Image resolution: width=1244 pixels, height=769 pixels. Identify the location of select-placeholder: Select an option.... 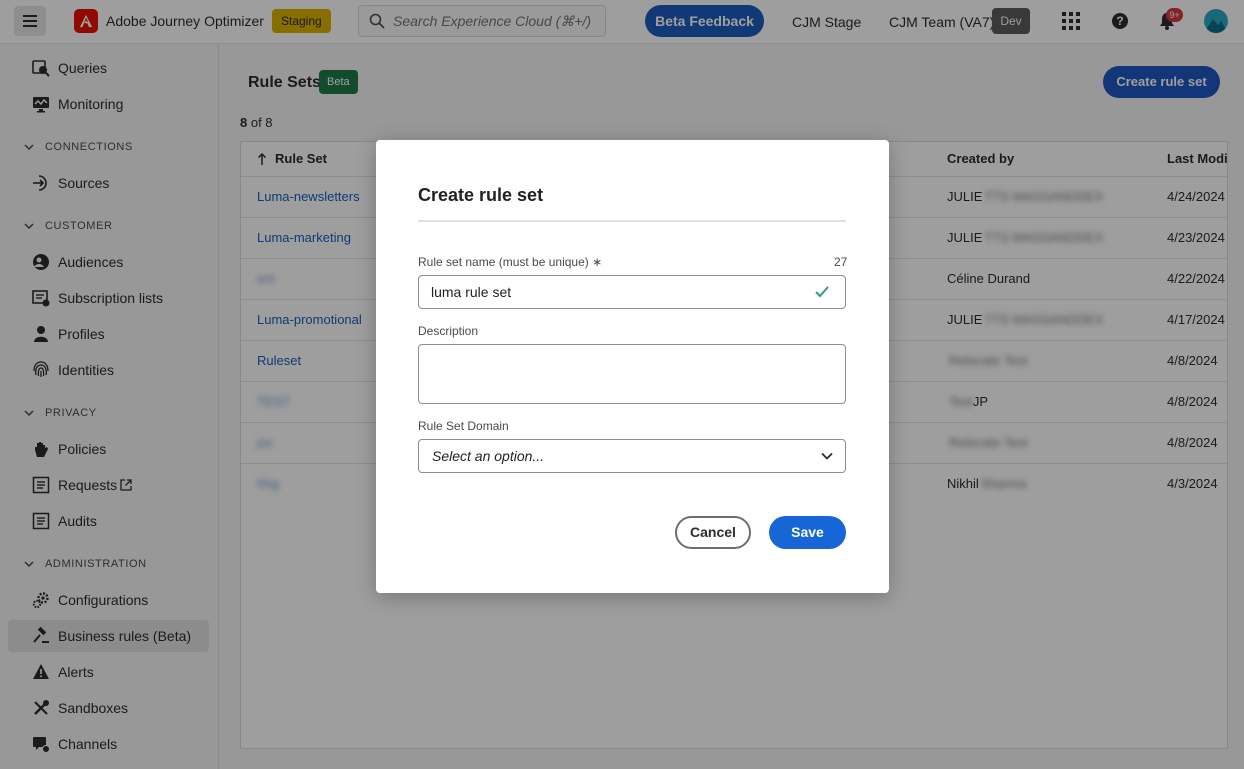
(488, 456).